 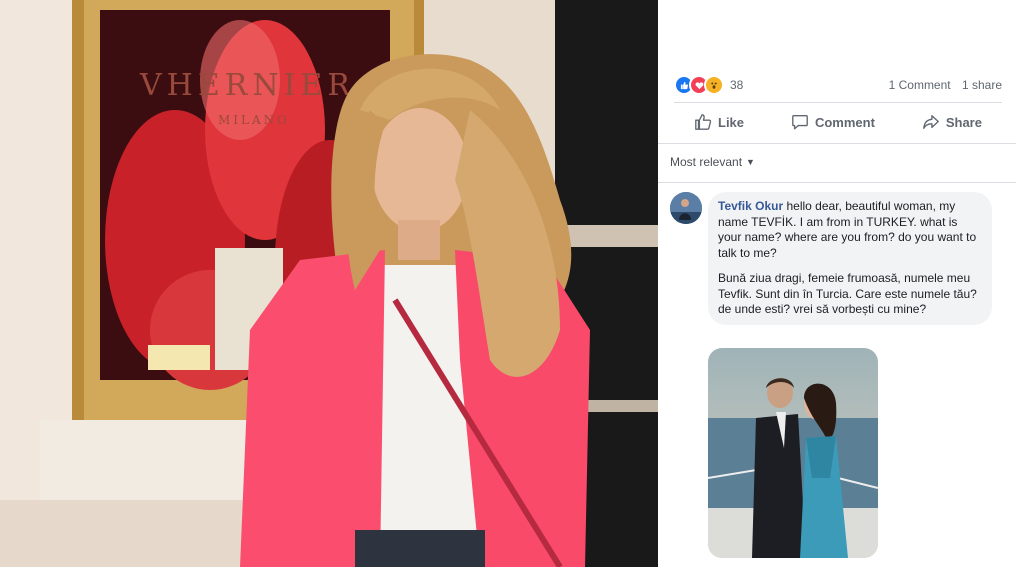 What do you see at coordinates (714, 85) in the screenshot?
I see `wow-icon` at bounding box center [714, 85].